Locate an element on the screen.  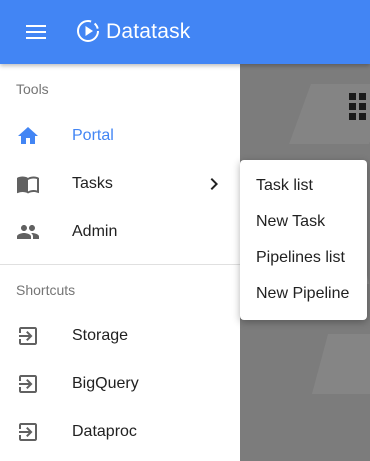
home-icon is located at coordinates (28, 135).